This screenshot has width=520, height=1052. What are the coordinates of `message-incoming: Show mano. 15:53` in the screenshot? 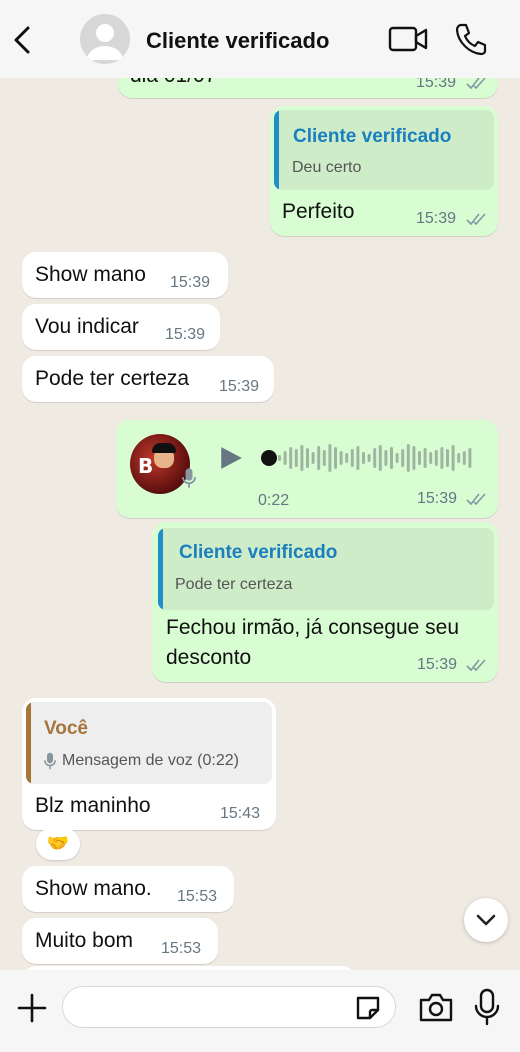 It's located at (128, 889).